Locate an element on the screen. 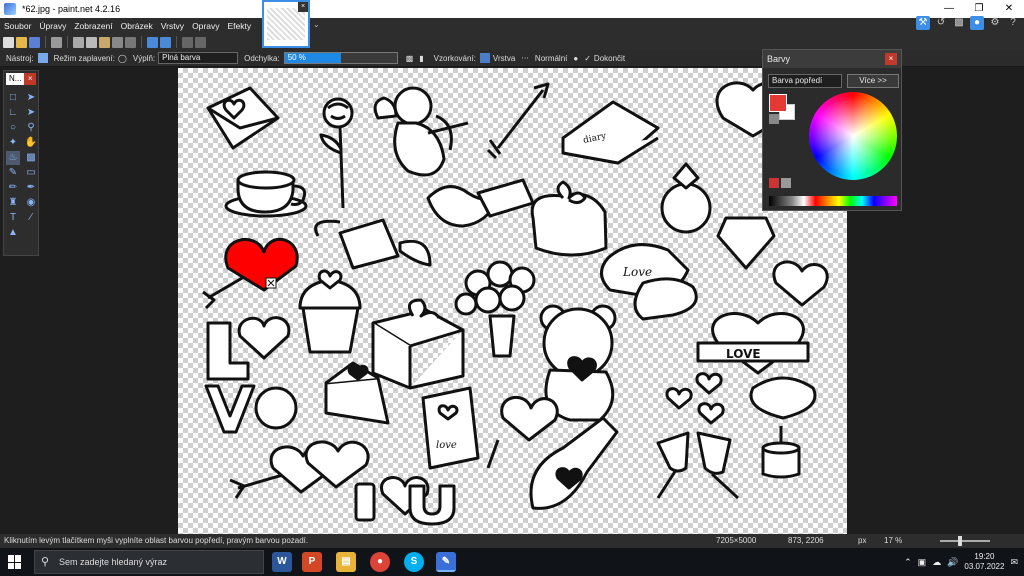 This screenshot has width=1024, height=576. crop-icon is located at coordinates (117, 42).